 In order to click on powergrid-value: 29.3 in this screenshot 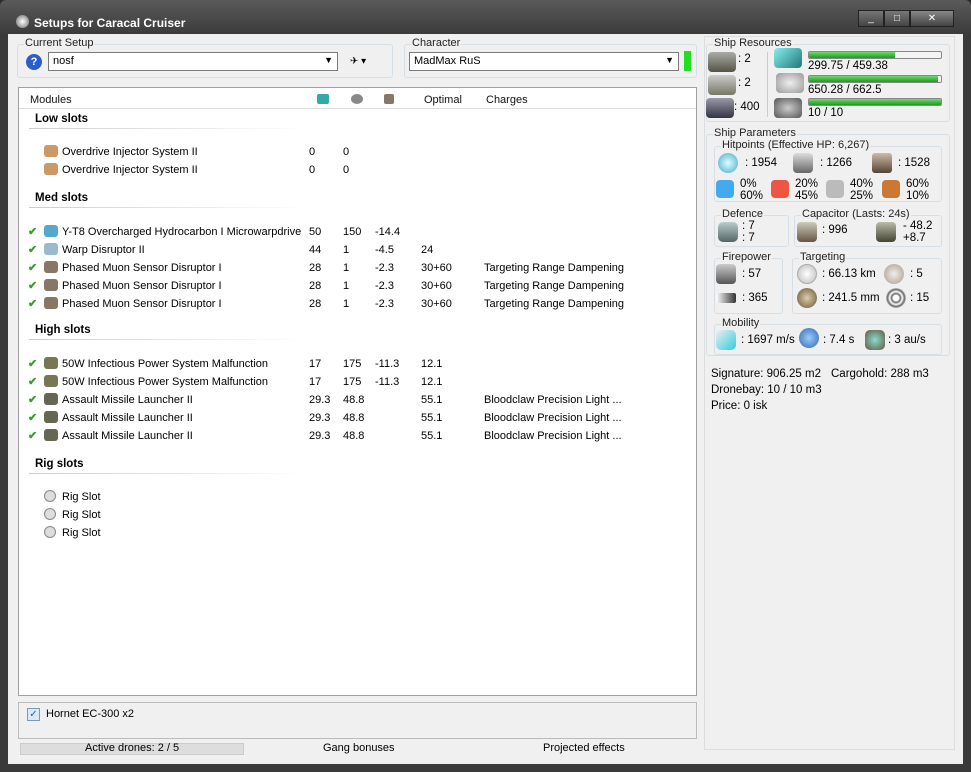, I will do `click(320, 400)`.